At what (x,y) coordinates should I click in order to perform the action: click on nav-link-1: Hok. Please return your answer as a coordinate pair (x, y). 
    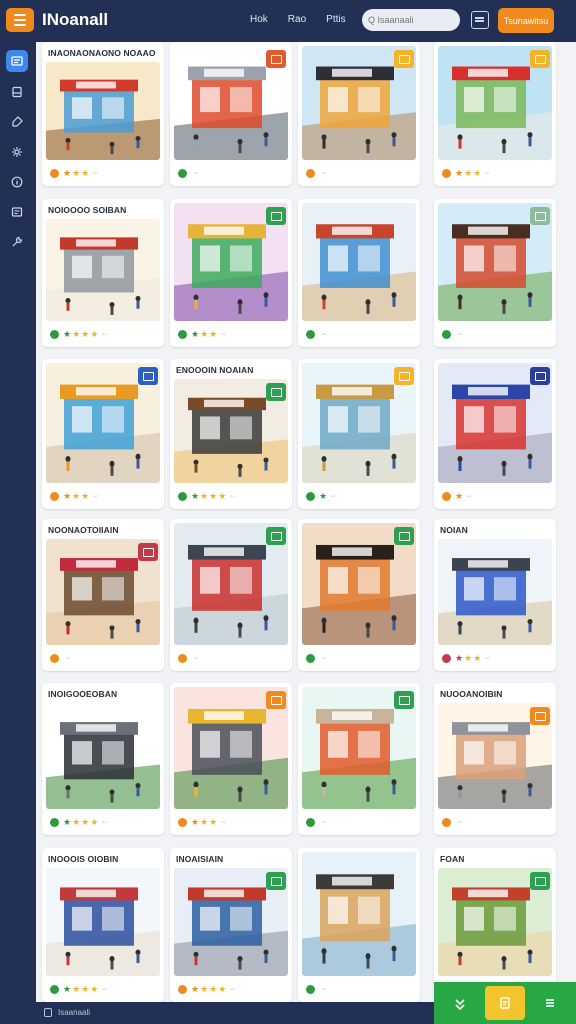
    Looking at the image, I should click on (259, 19).